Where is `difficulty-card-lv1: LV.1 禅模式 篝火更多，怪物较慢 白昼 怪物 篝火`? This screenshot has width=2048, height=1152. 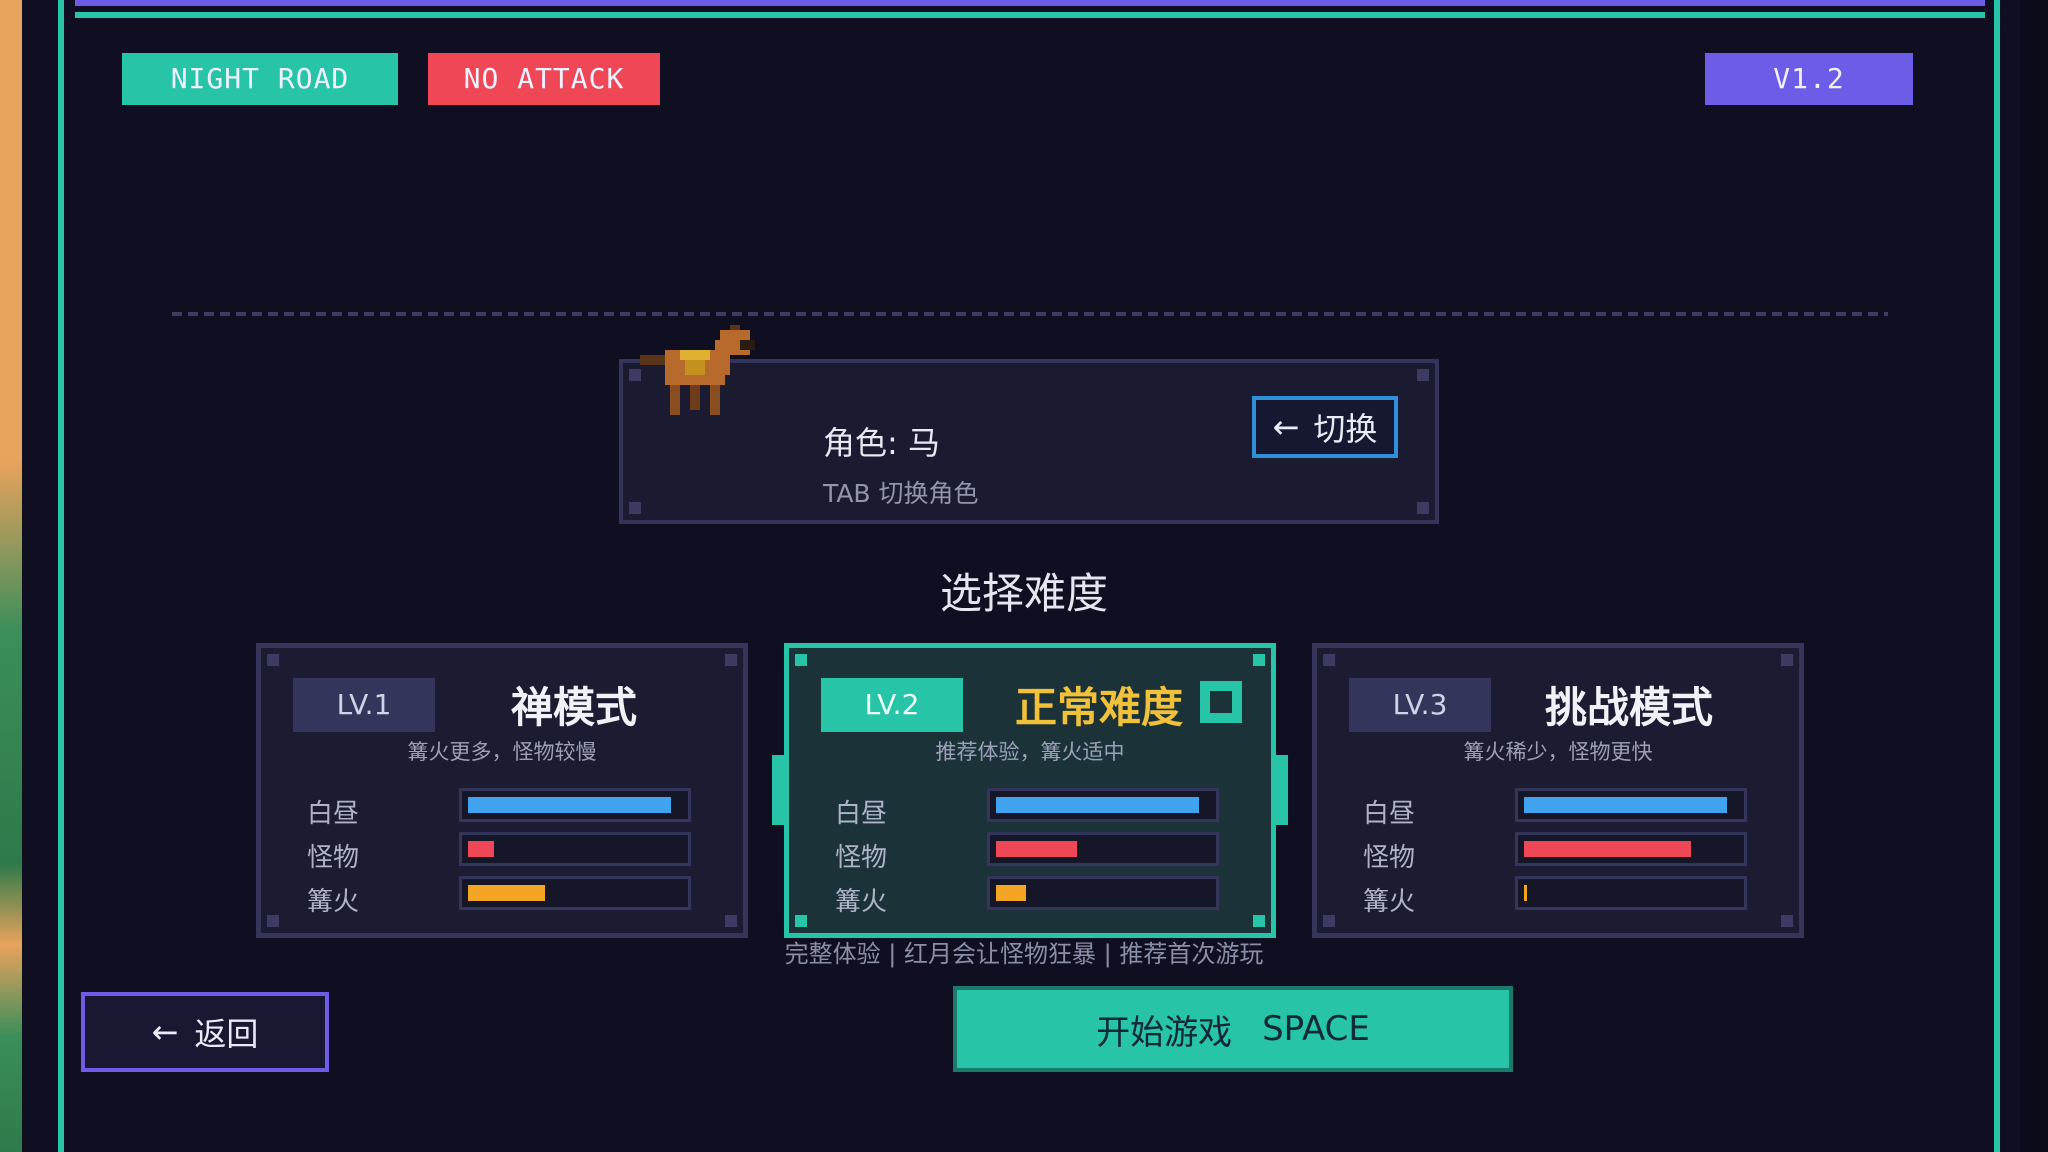 difficulty-card-lv1: LV.1 禅模式 篝火更多，怪物较慢 白昼 怪物 篝火 is located at coordinates (502, 790).